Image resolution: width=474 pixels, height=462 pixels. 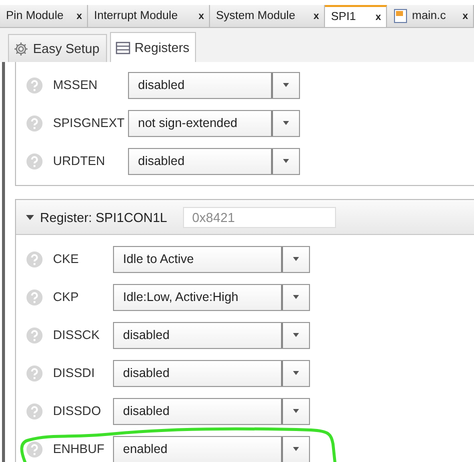 I want to click on field-label: URDTEN, so click(x=79, y=161).